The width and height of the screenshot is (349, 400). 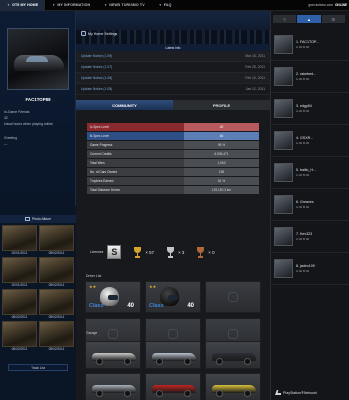 I want to click on nav-tab-my-information: ▼ MY INFORMATION, so click(x=71, y=5).